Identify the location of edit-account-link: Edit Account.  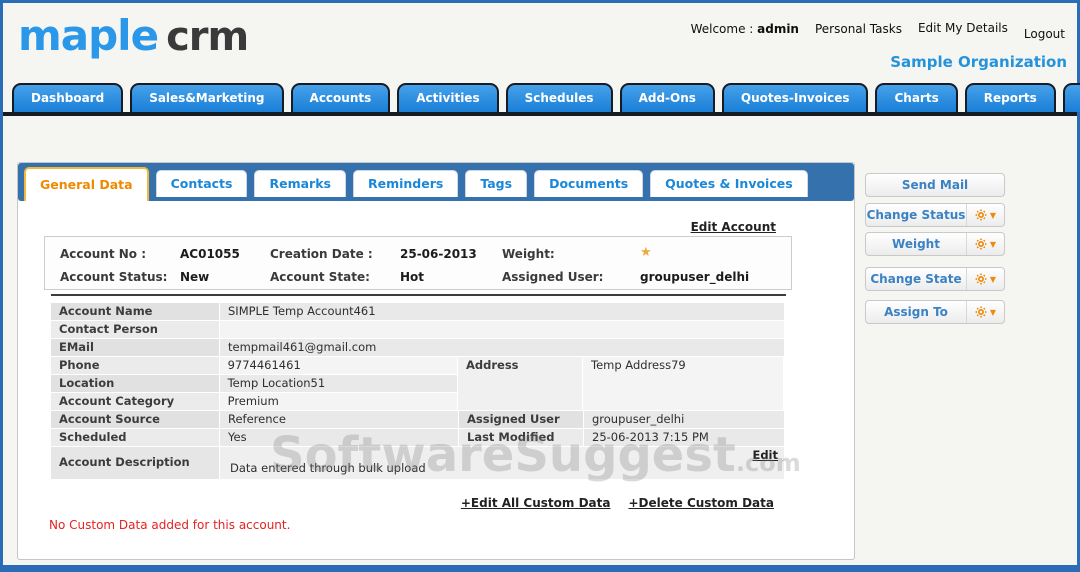
(733, 227).